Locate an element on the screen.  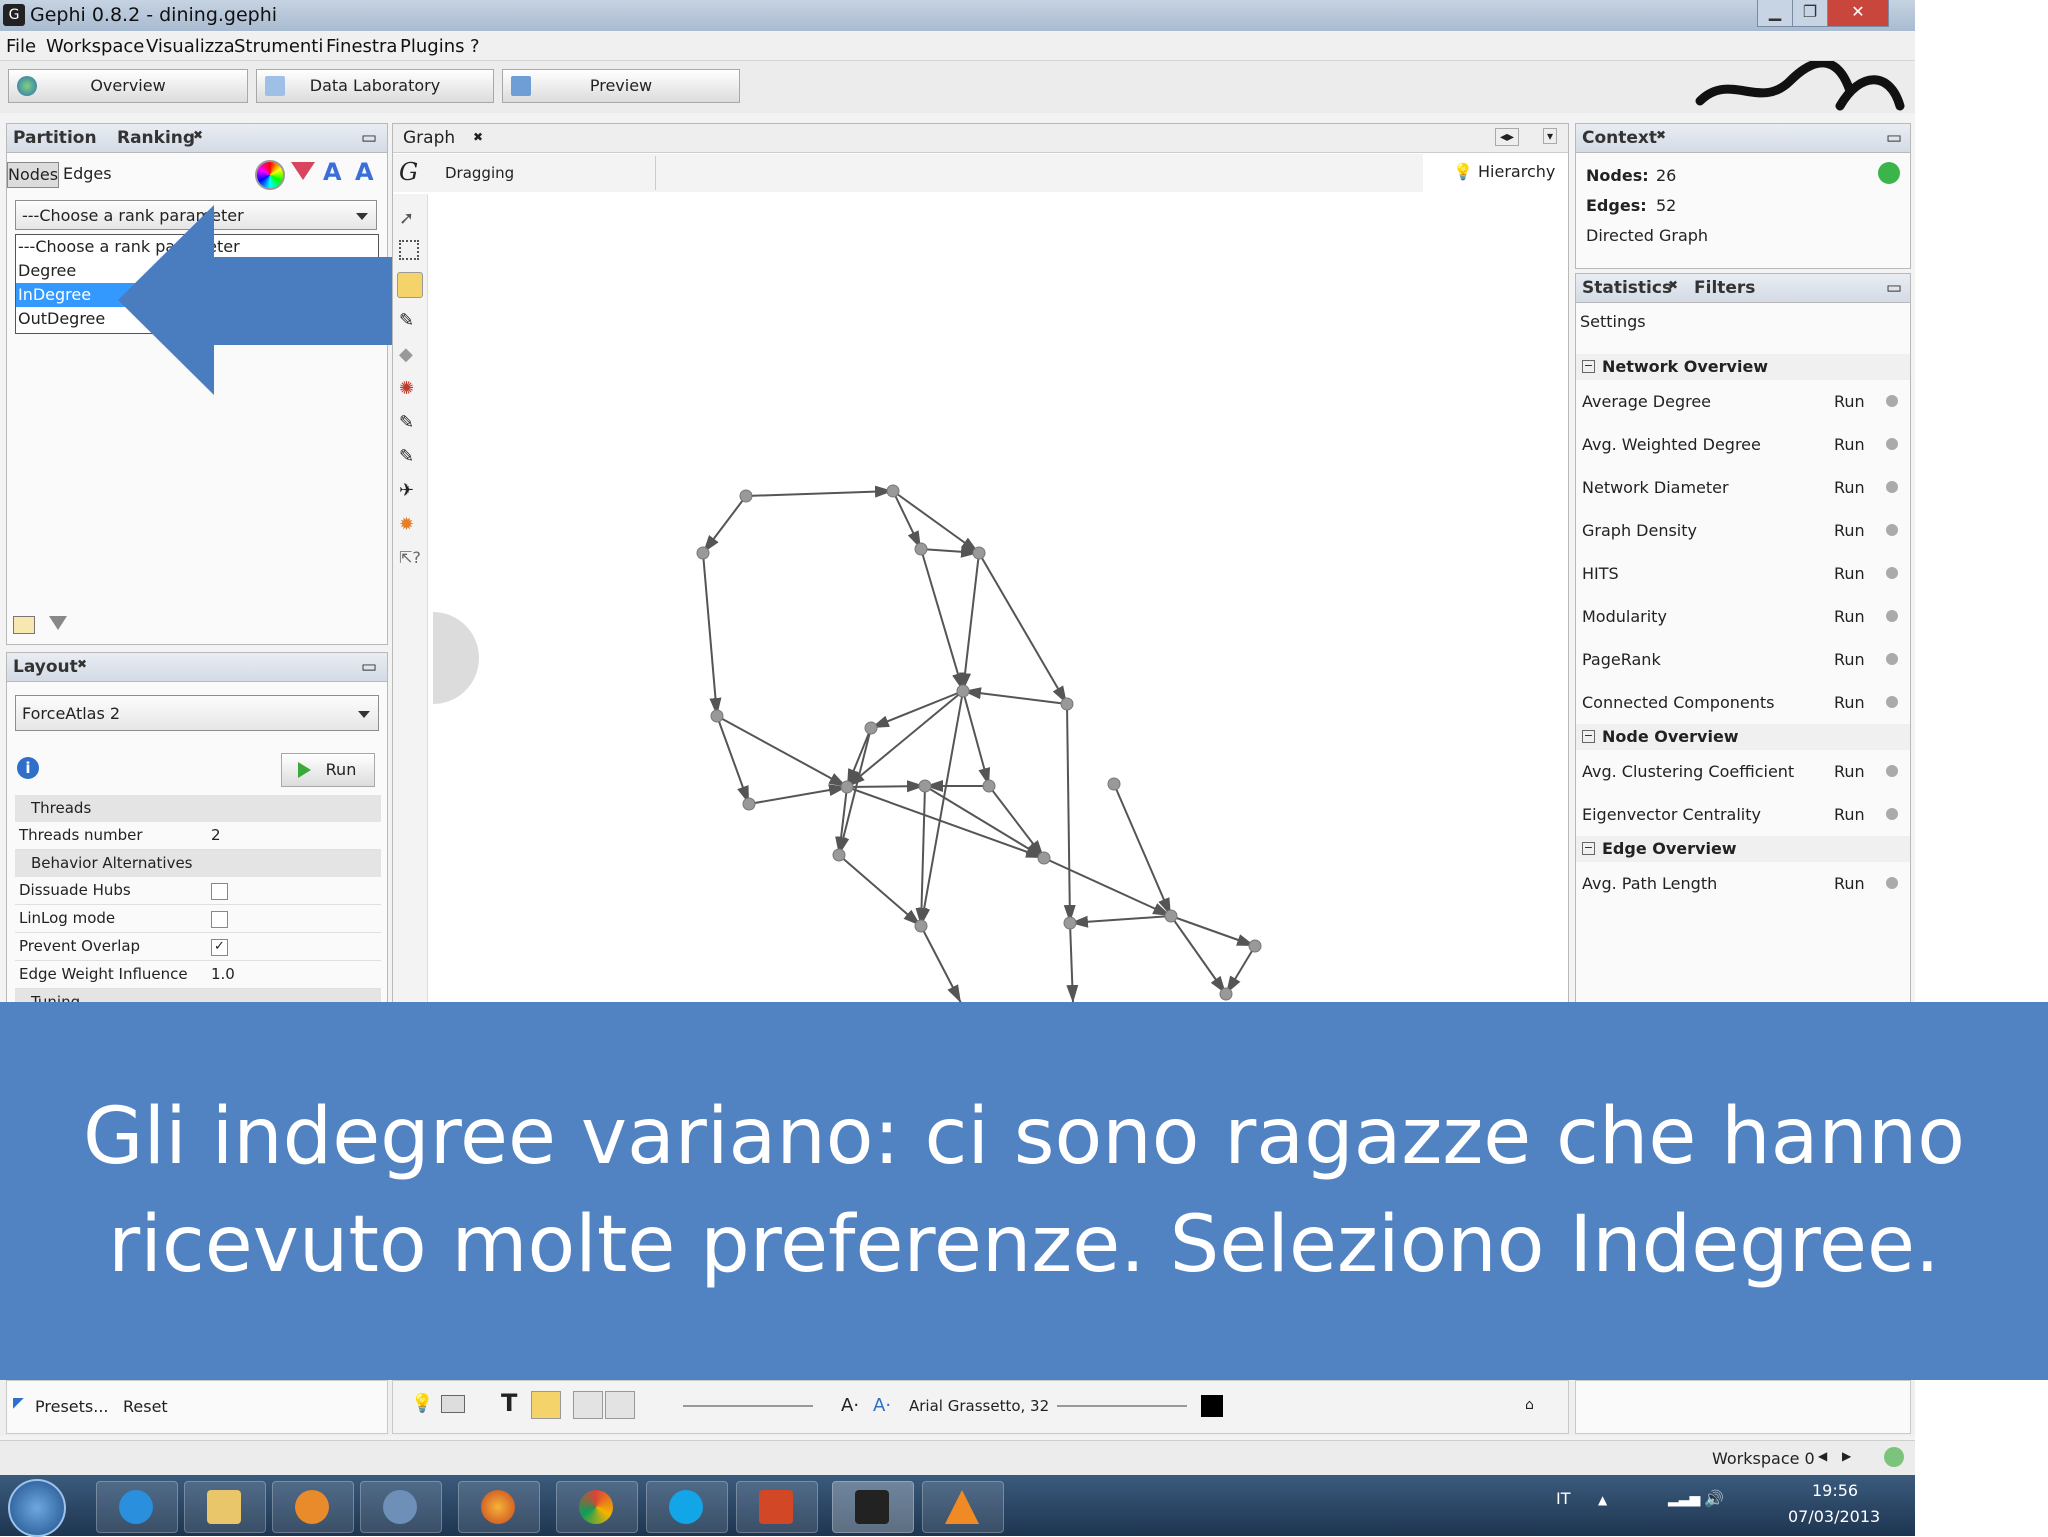
notification-icon is located at coordinates (1894, 1457).